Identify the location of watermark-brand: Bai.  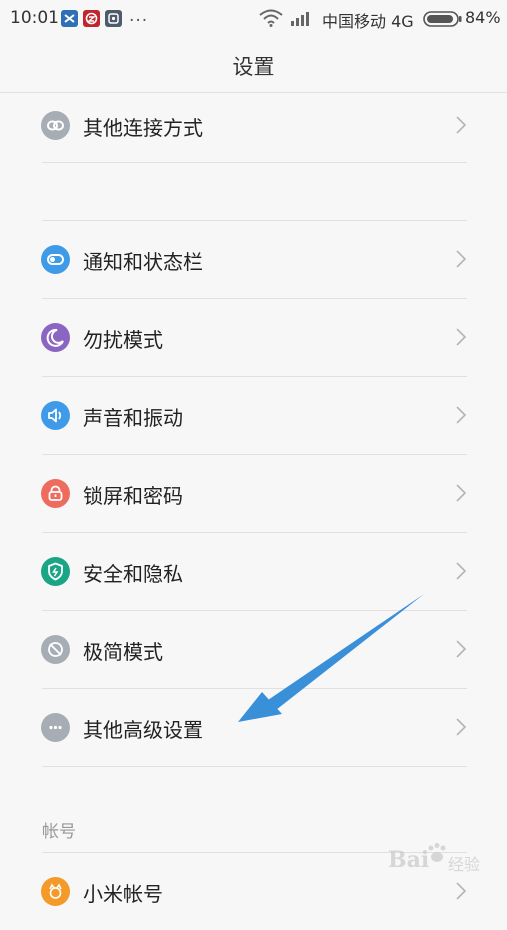
(409, 860).